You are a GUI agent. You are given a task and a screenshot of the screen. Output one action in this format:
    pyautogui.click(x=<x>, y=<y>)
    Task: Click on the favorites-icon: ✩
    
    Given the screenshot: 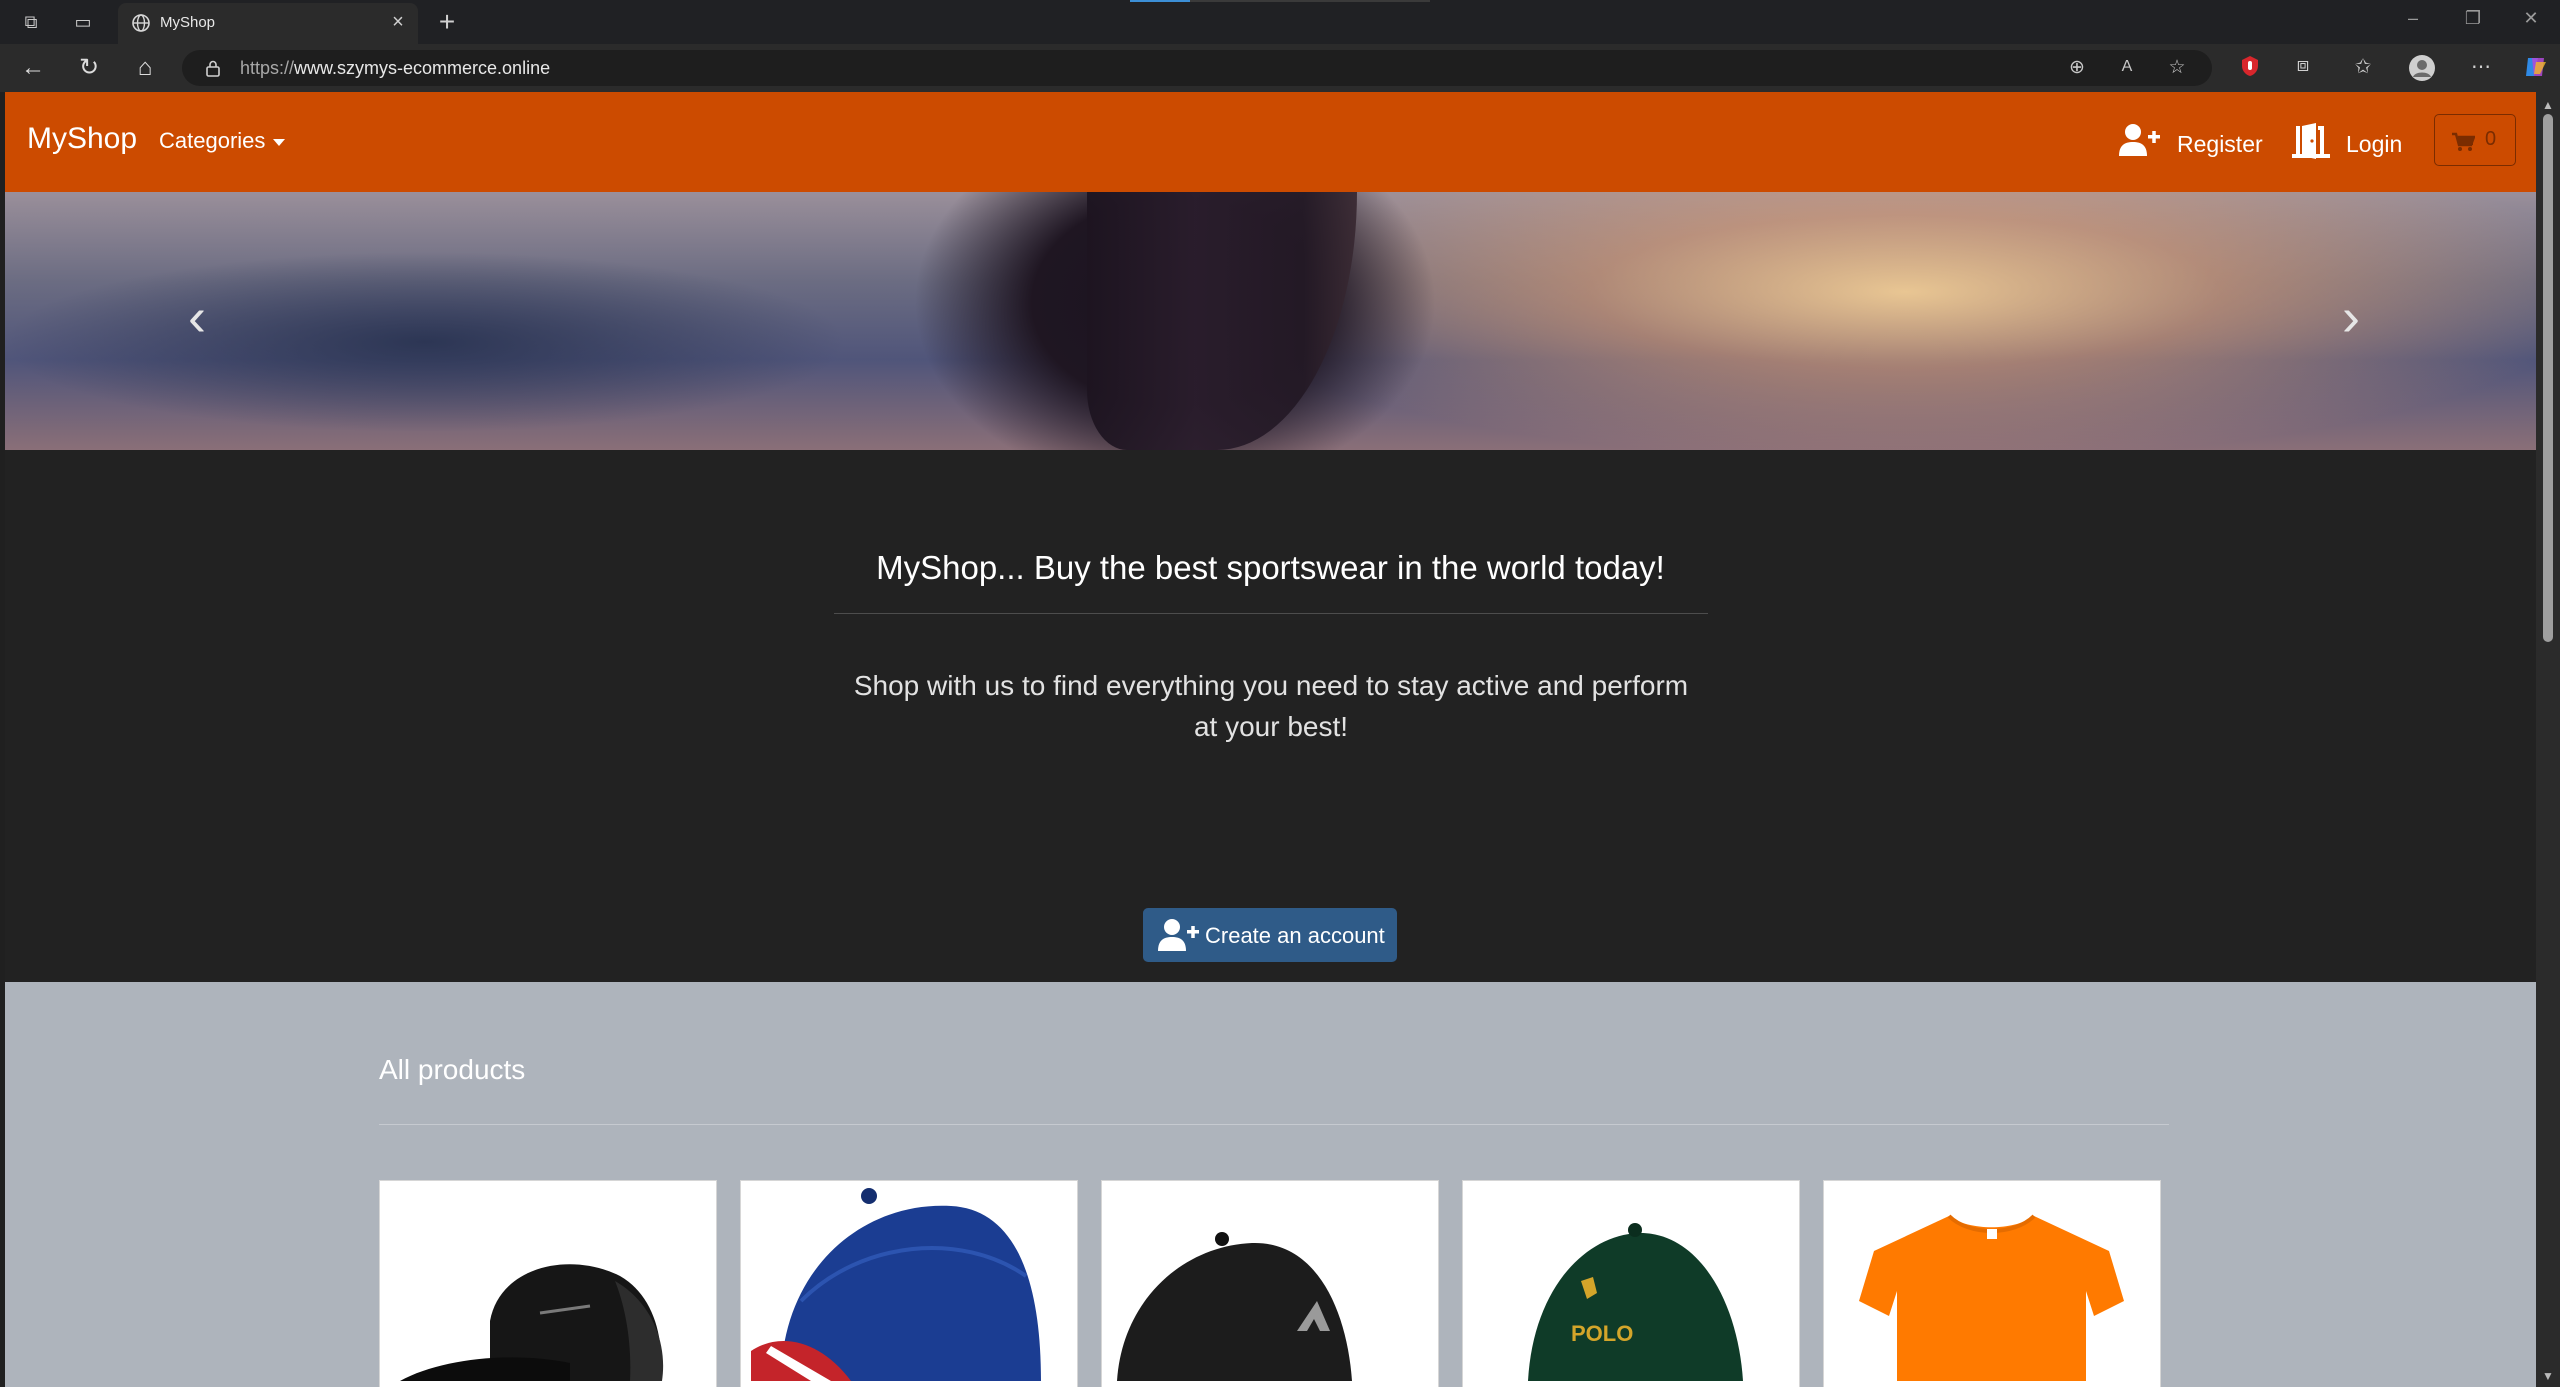 What is the action you would take?
    pyautogui.click(x=2363, y=68)
    